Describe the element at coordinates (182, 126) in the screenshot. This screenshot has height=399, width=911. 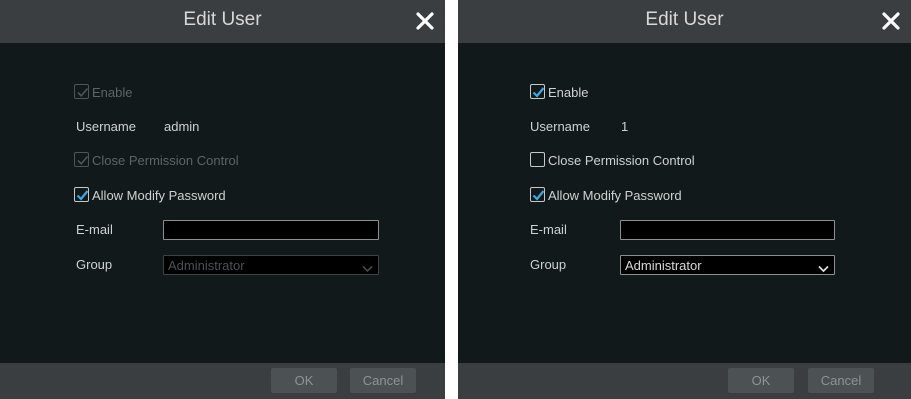
I see `username-value: admin` at that location.